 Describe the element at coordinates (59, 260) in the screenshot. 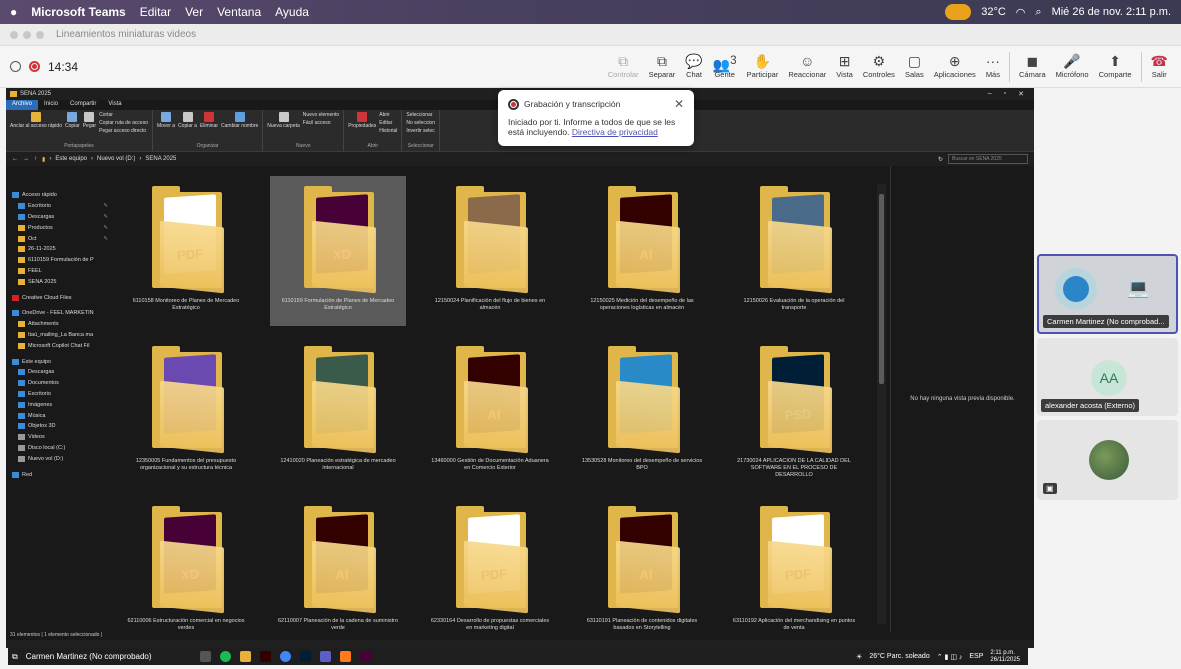

I see `nav-item: 6110159 Formulación de P` at that location.